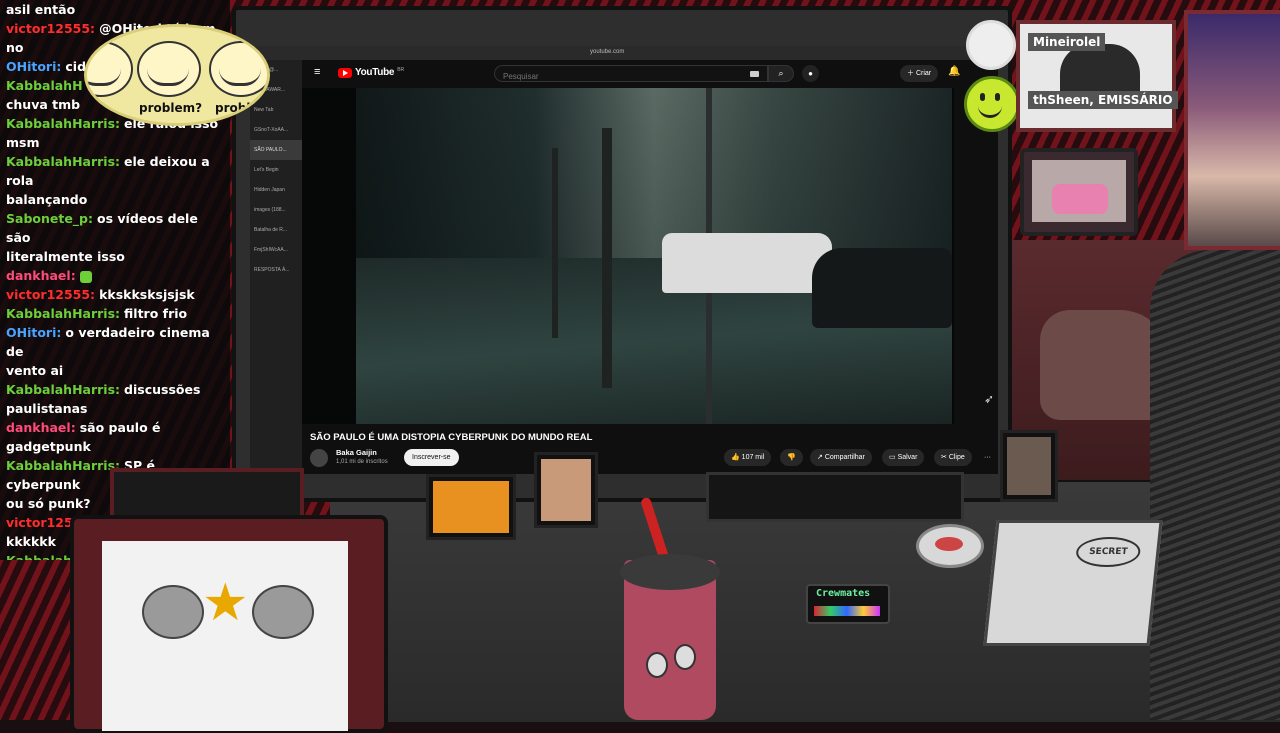 The height and width of the screenshot is (733, 1280). I want to click on search-box, so click(631, 74).